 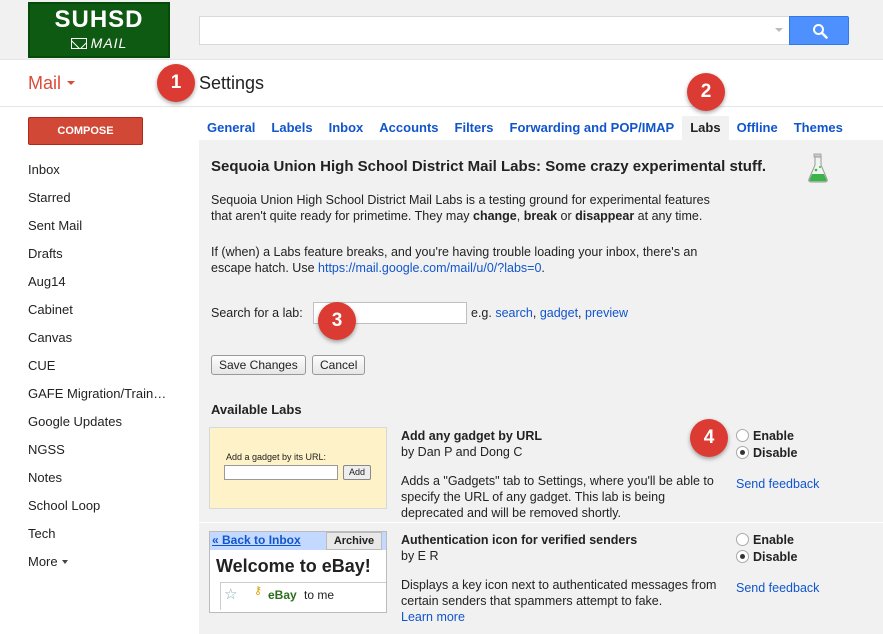 What do you see at coordinates (606, 313) in the screenshot?
I see `example-link-preview: preview` at bounding box center [606, 313].